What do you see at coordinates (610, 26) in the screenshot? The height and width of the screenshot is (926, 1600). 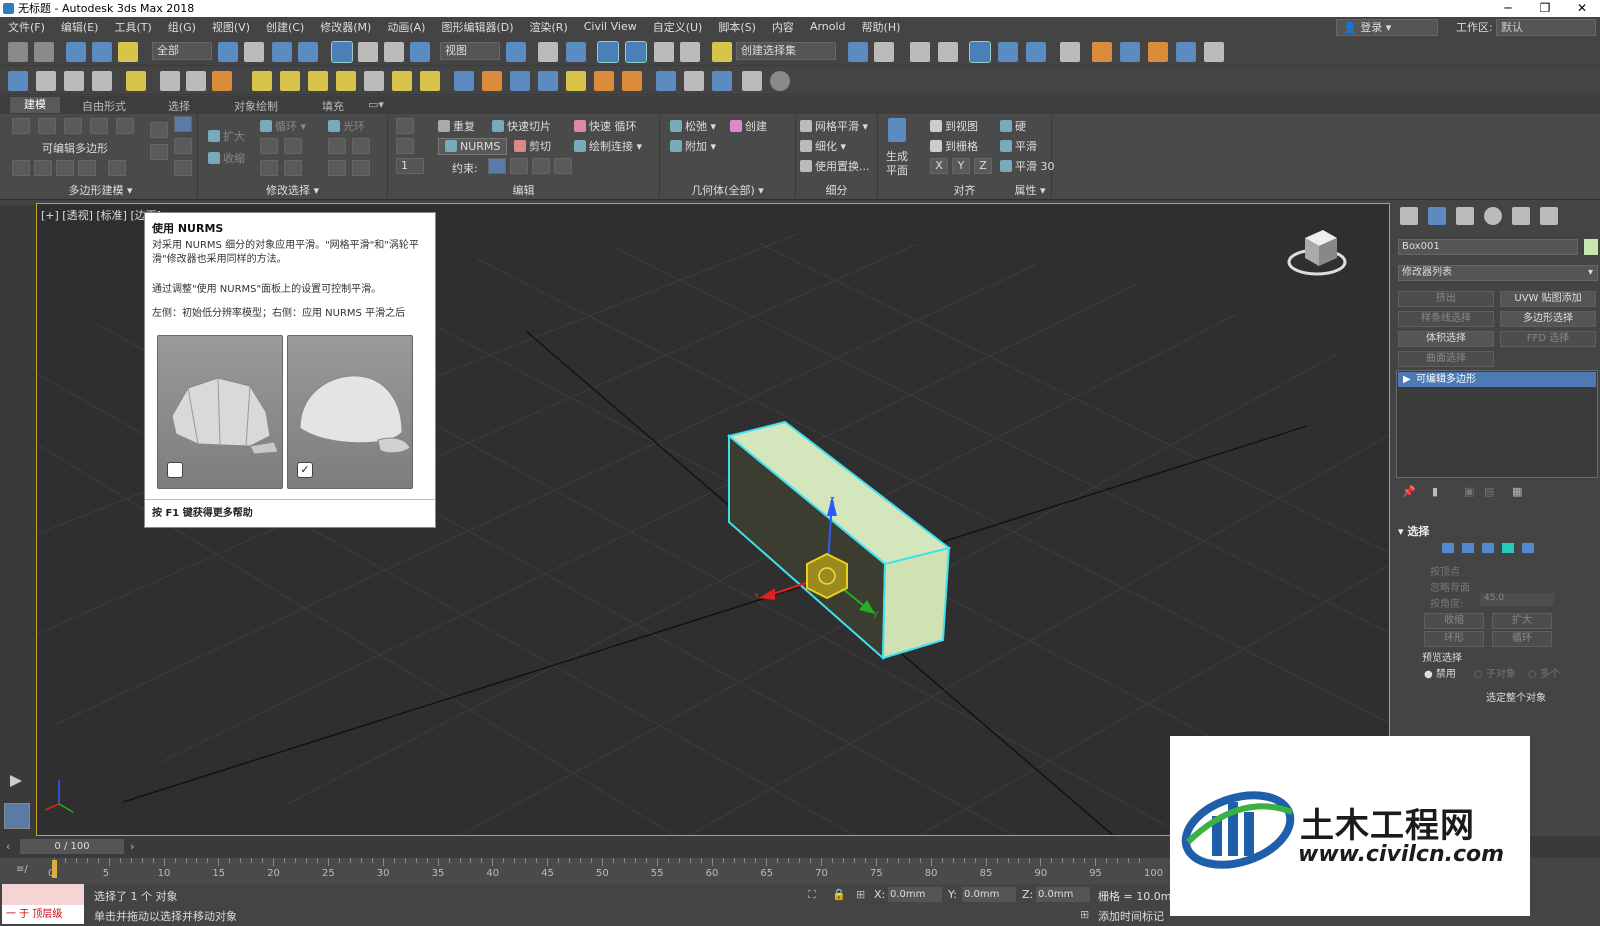 I see `menu-item-10: Civil View` at bounding box center [610, 26].